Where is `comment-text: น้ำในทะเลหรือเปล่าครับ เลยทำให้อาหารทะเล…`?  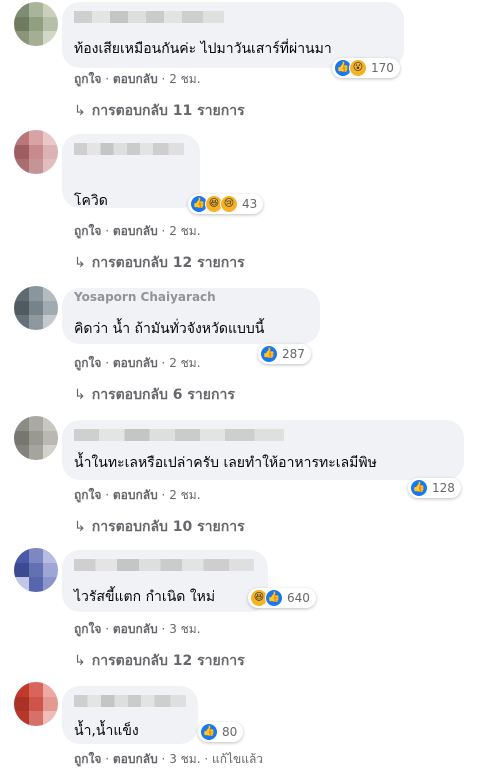 comment-text: น้ำในทะเลหรือเปล่าครับ เลยทำให้อาหารทะเล… is located at coordinates (225, 463).